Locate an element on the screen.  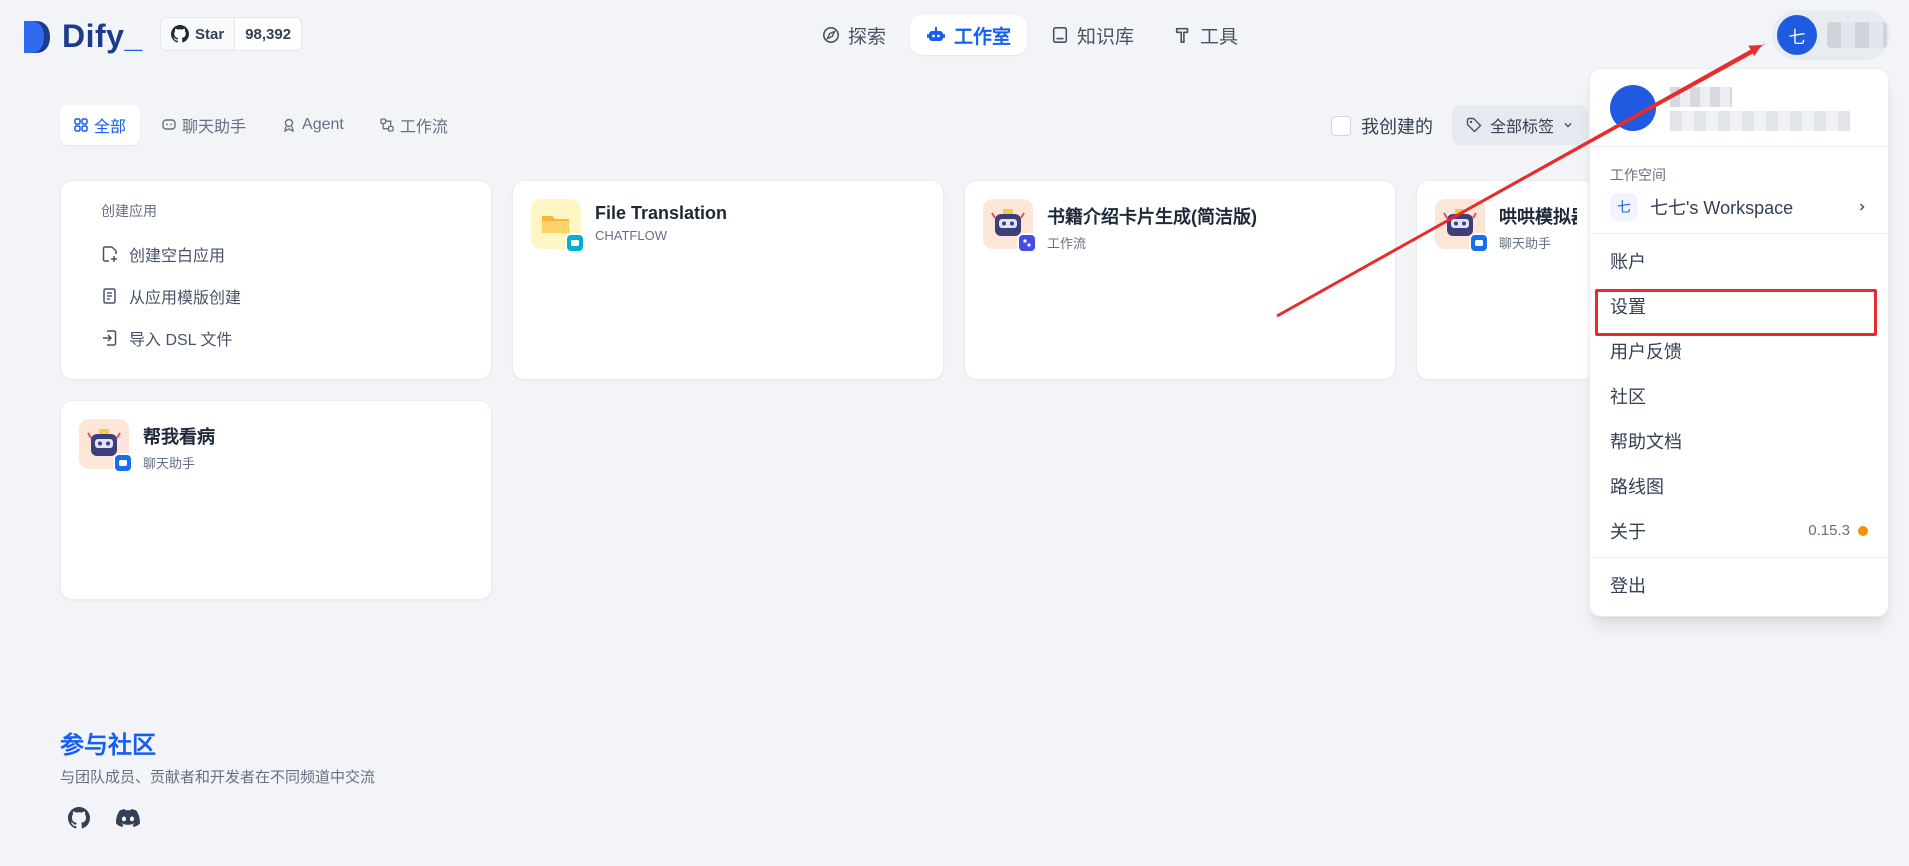
compass-icon is located at coordinates (831, 35).